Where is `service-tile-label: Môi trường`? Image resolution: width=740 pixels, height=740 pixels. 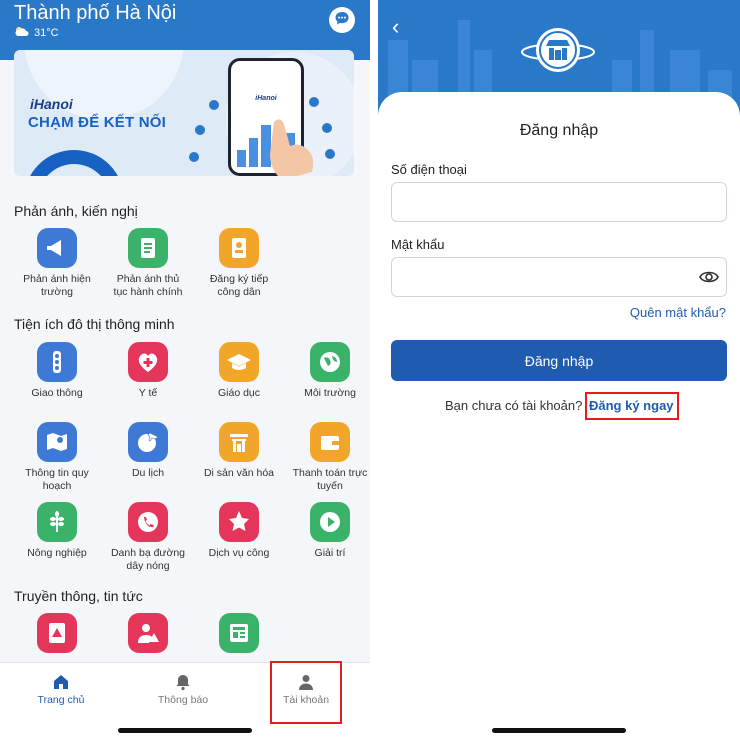 service-tile-label: Môi trường is located at coordinates (330, 393).